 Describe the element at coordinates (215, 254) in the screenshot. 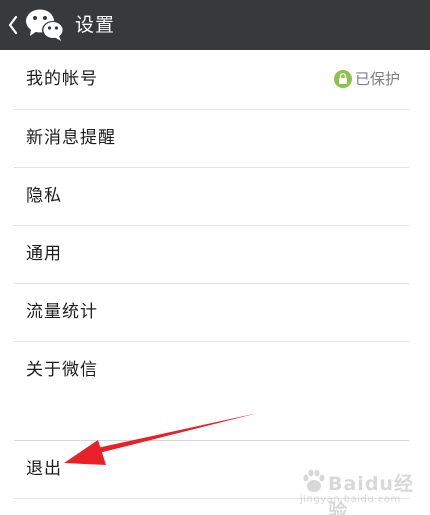

I see `menu-item-general: 通用` at that location.